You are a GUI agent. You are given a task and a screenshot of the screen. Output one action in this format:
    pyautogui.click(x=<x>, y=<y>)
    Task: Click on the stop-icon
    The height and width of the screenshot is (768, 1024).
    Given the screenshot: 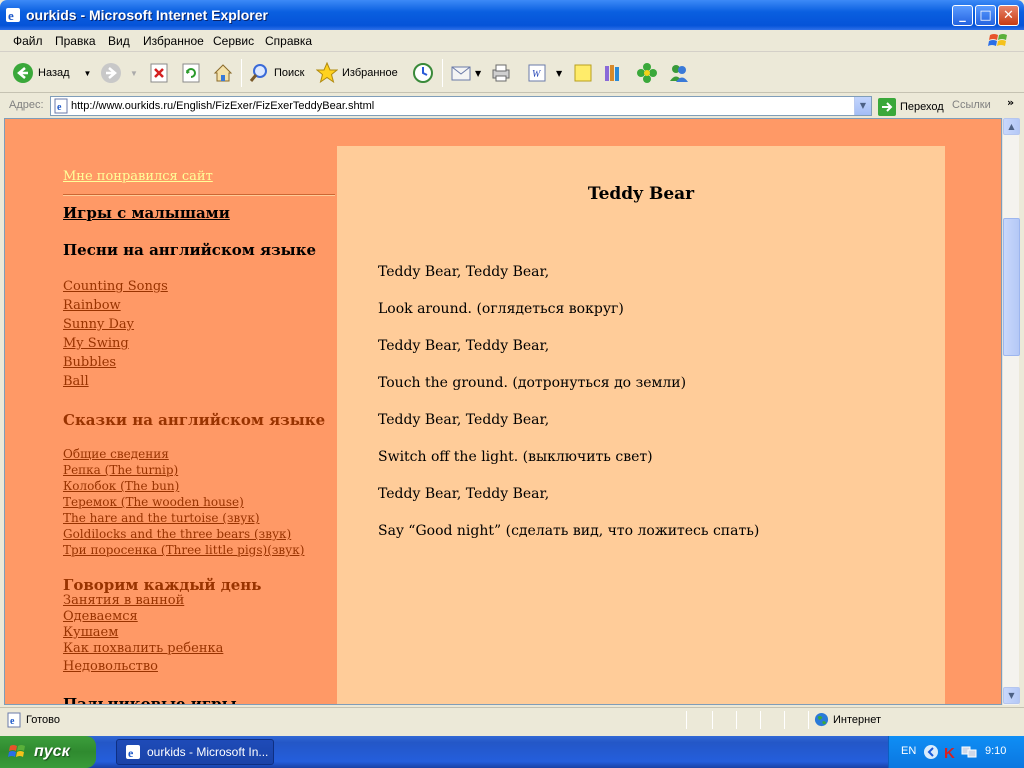 What is the action you would take?
    pyautogui.click(x=159, y=73)
    